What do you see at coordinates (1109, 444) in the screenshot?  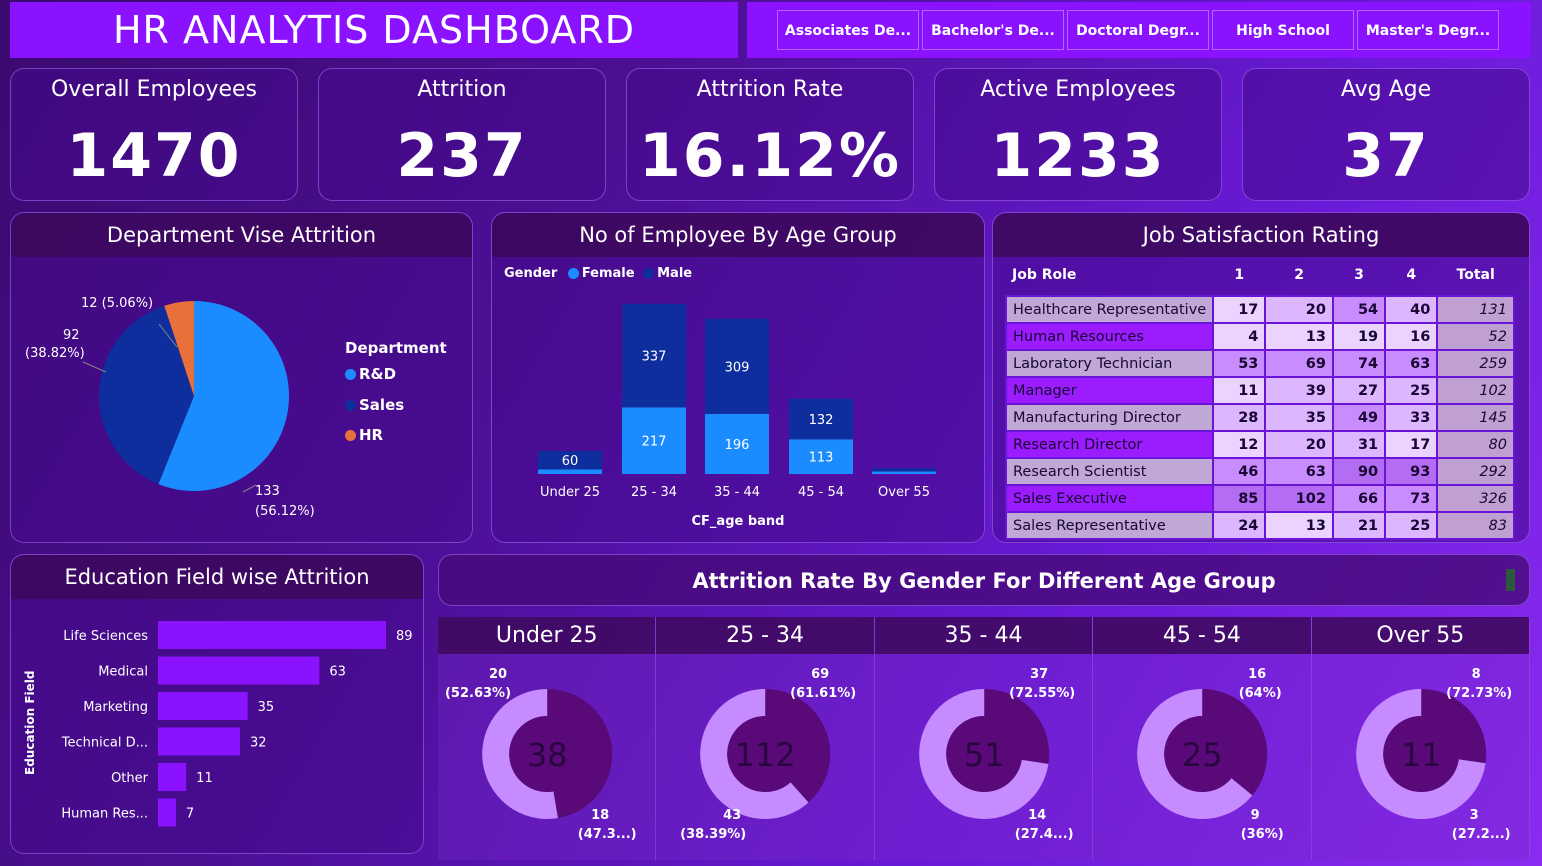 I see `job-role-cell: Research Director` at bounding box center [1109, 444].